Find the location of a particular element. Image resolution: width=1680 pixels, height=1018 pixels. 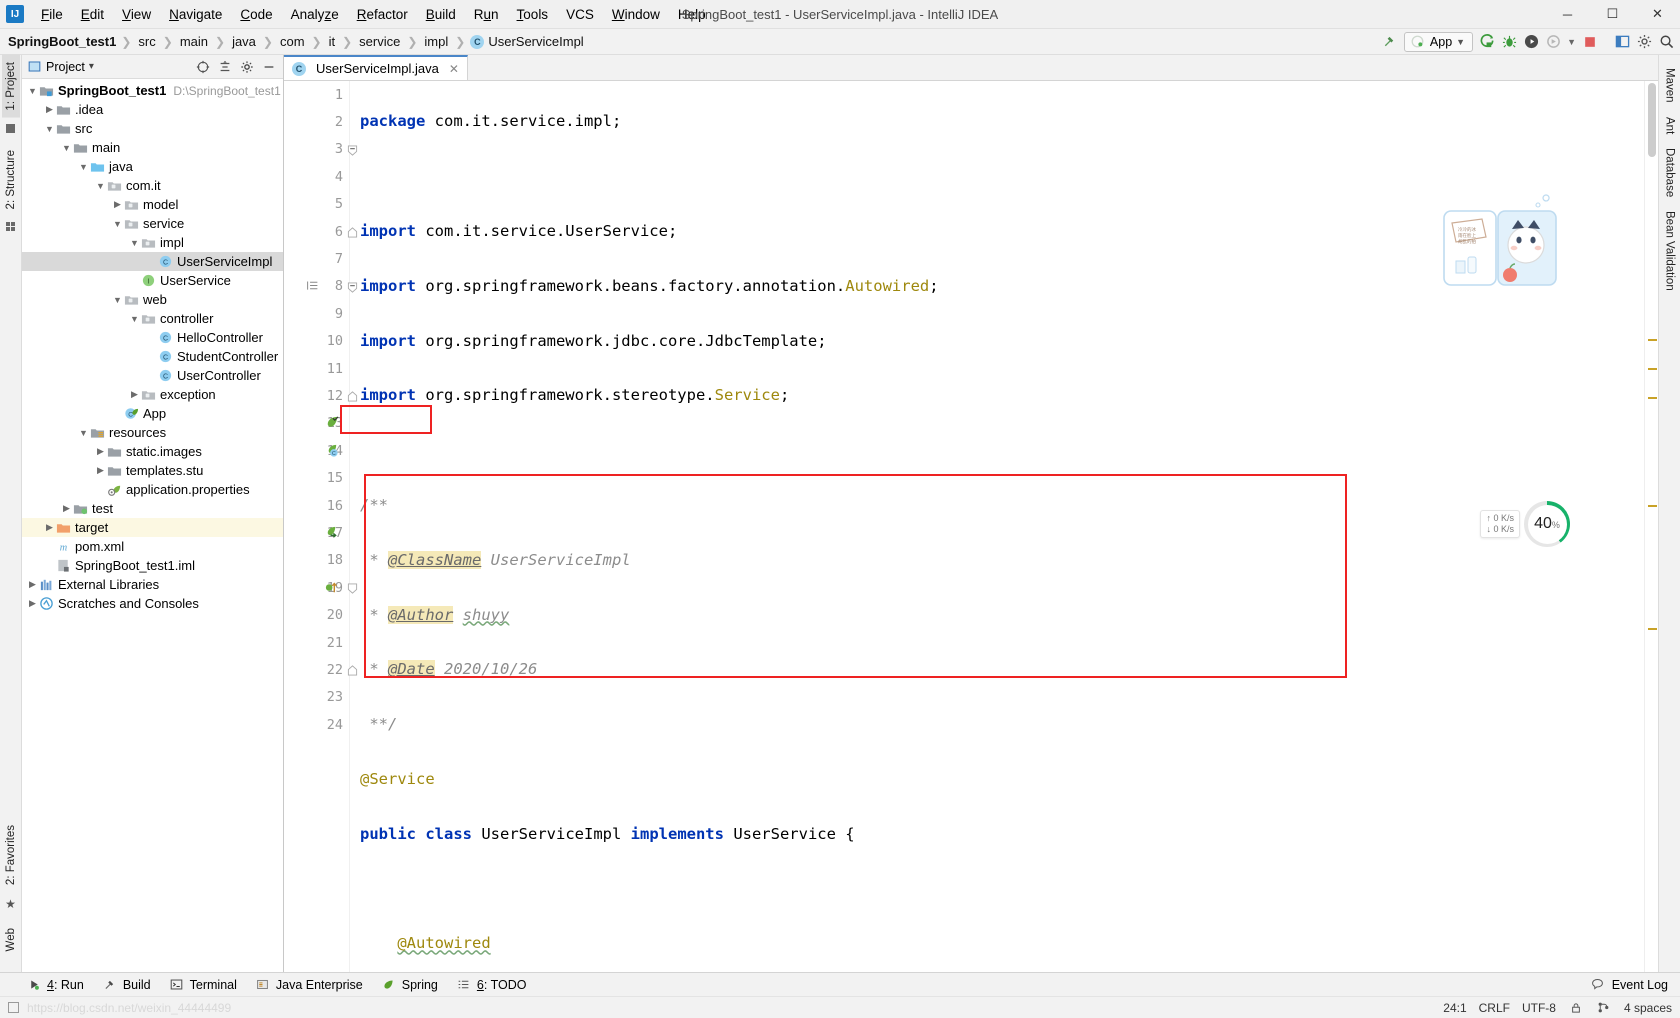

event-log-label: Event Log is located at coordinates (1640, 985).